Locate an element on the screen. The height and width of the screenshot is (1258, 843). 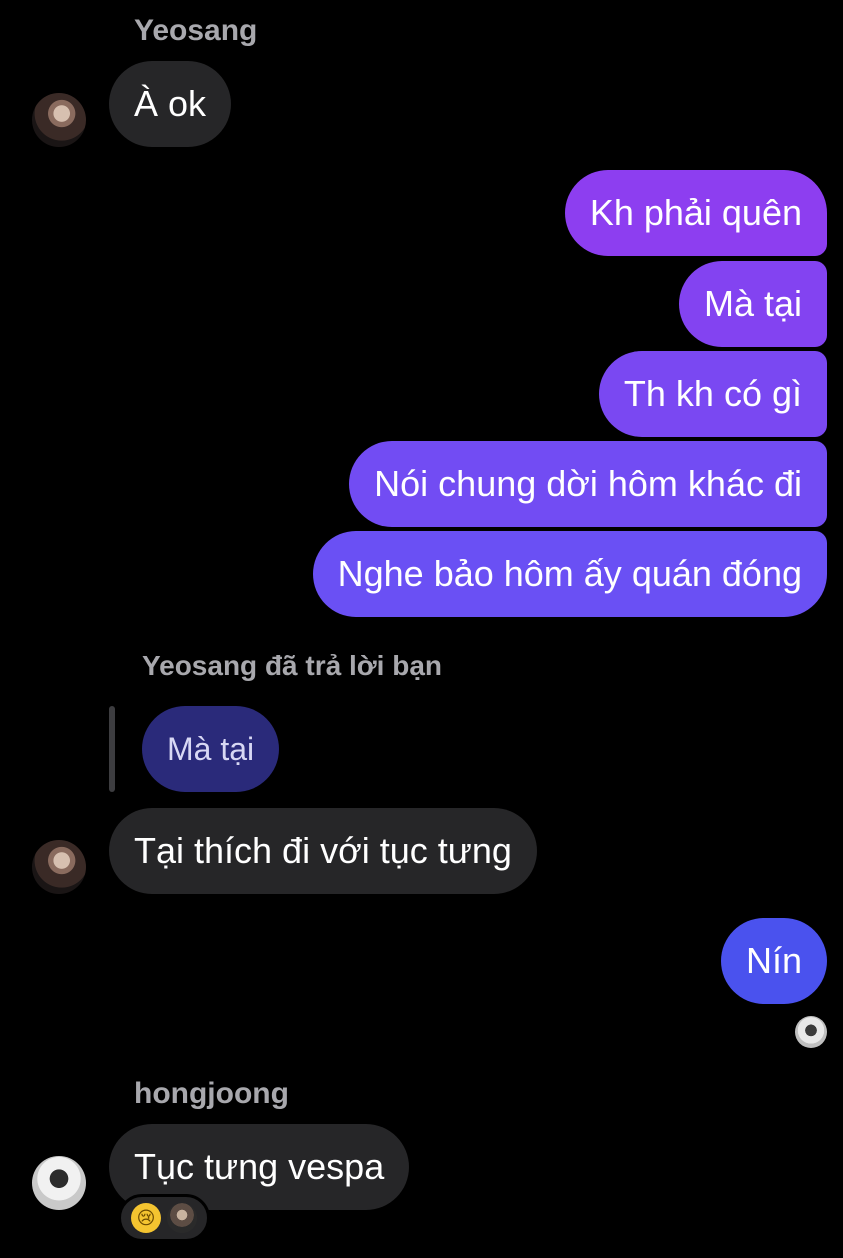
outgoing-message: Nói chung dời hôm khác đi is located at coordinates (588, 484).